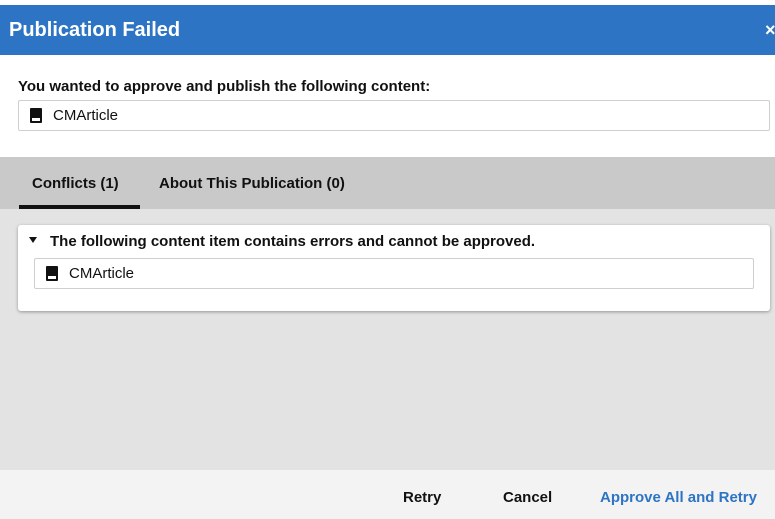 This screenshot has width=775, height=519. I want to click on retry-button: Retry, so click(422, 498).